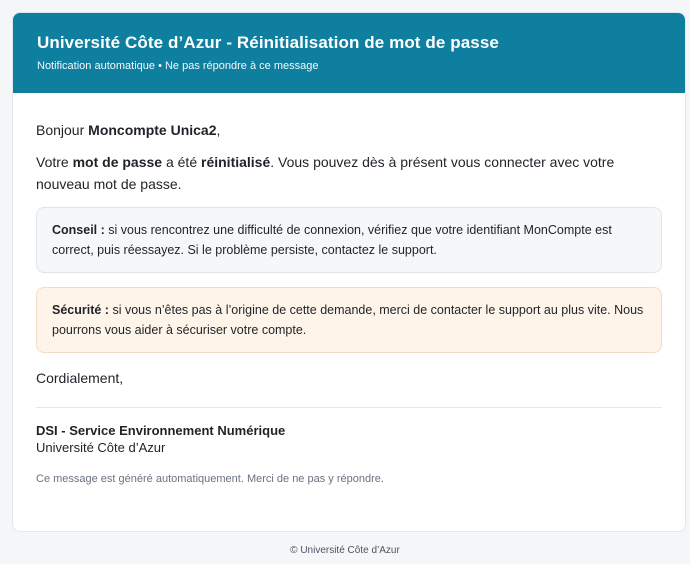 The width and height of the screenshot is (690, 564). What do you see at coordinates (152, 130) in the screenshot?
I see `greeting-name: Moncompte Unica2` at bounding box center [152, 130].